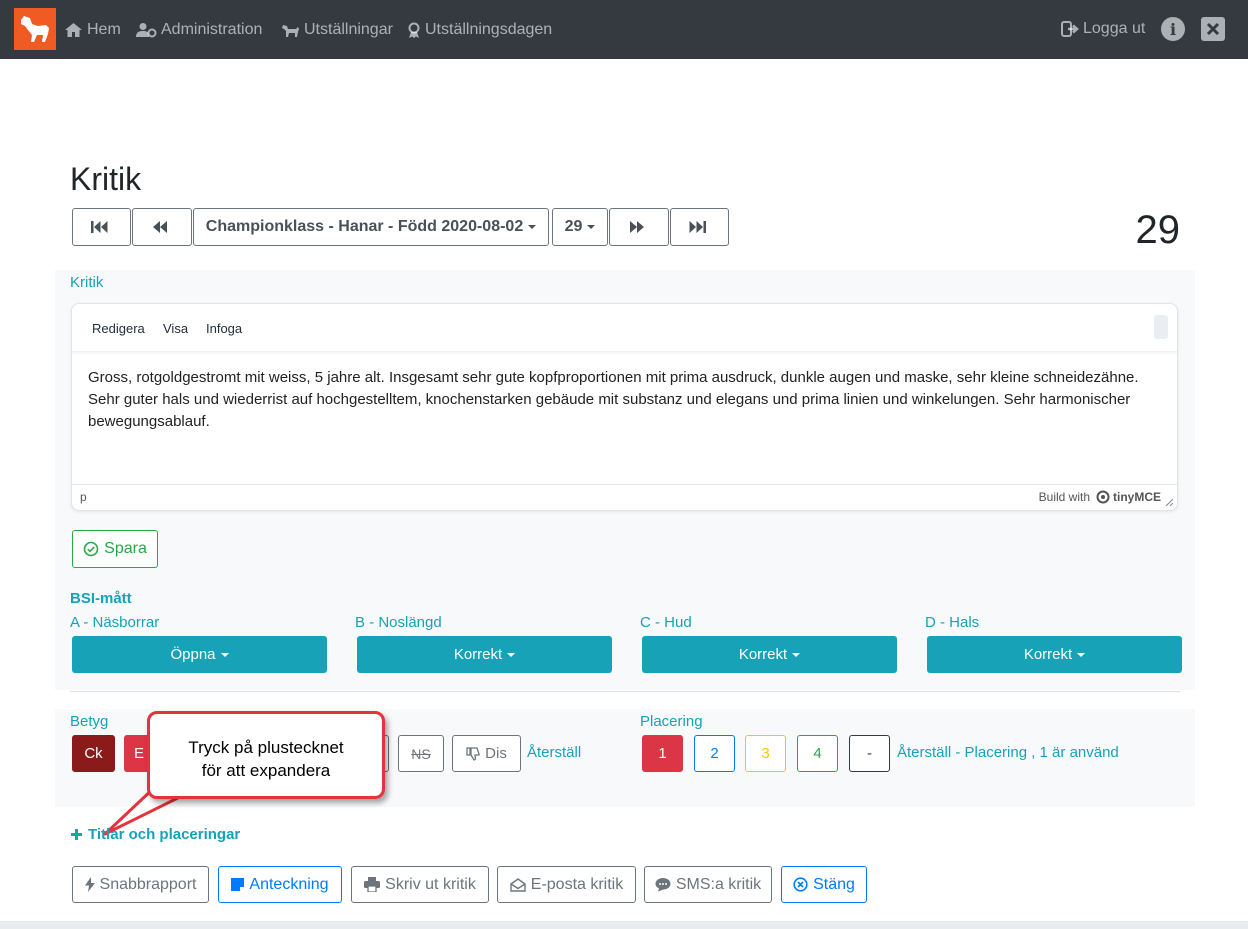 The image size is (1248, 929). I want to click on callout-line-2: för att expandera, so click(266, 770).